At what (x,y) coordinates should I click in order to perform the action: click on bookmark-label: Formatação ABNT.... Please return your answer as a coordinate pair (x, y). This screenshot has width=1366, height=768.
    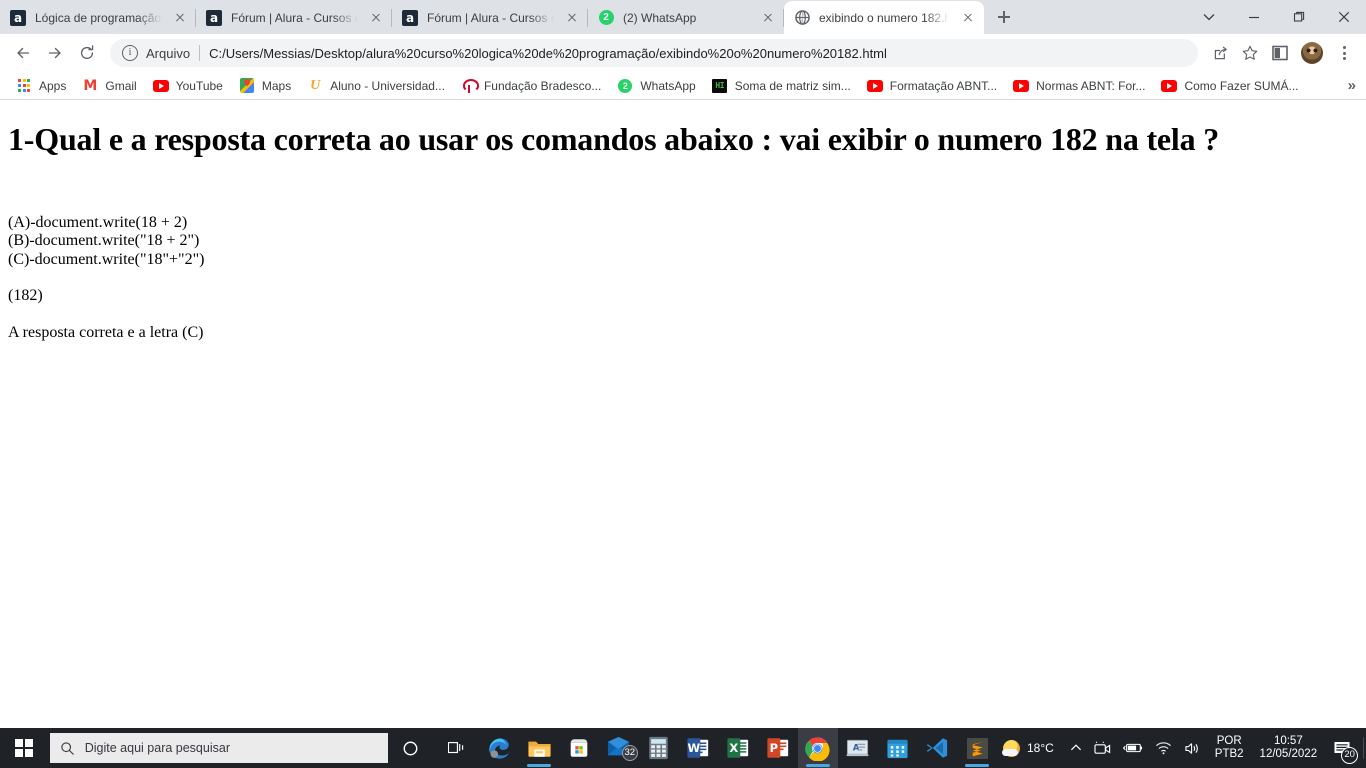
    Looking at the image, I should click on (943, 85).